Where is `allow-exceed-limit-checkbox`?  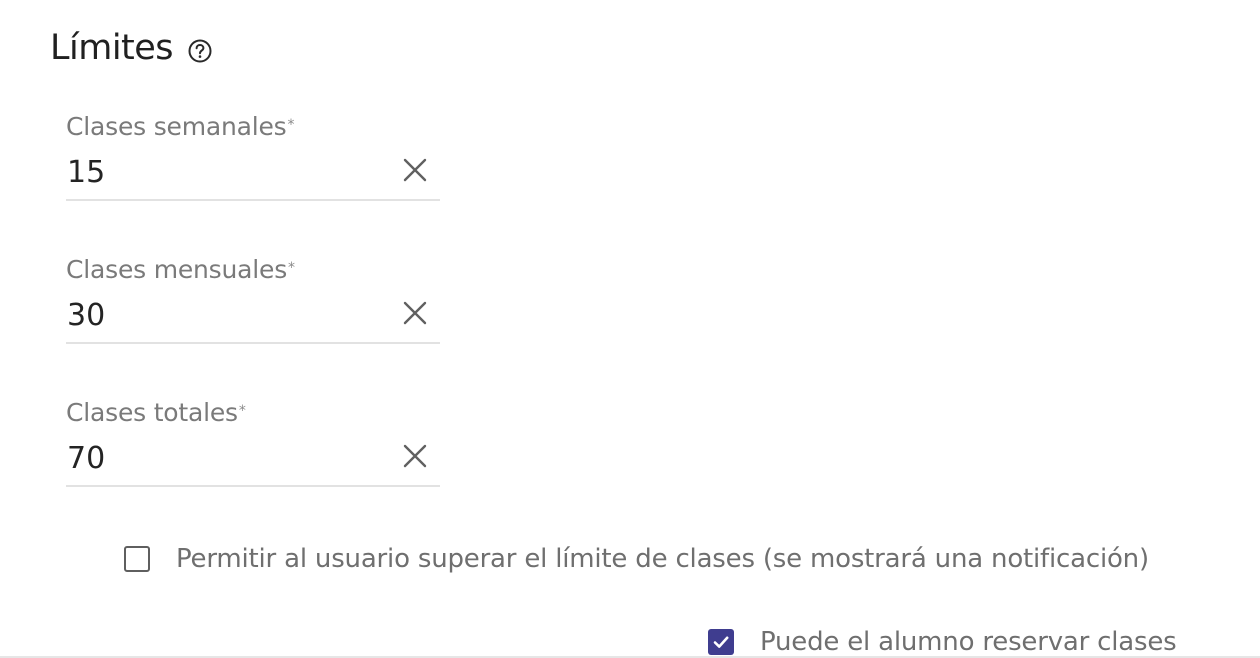 allow-exceed-limit-checkbox is located at coordinates (137, 559).